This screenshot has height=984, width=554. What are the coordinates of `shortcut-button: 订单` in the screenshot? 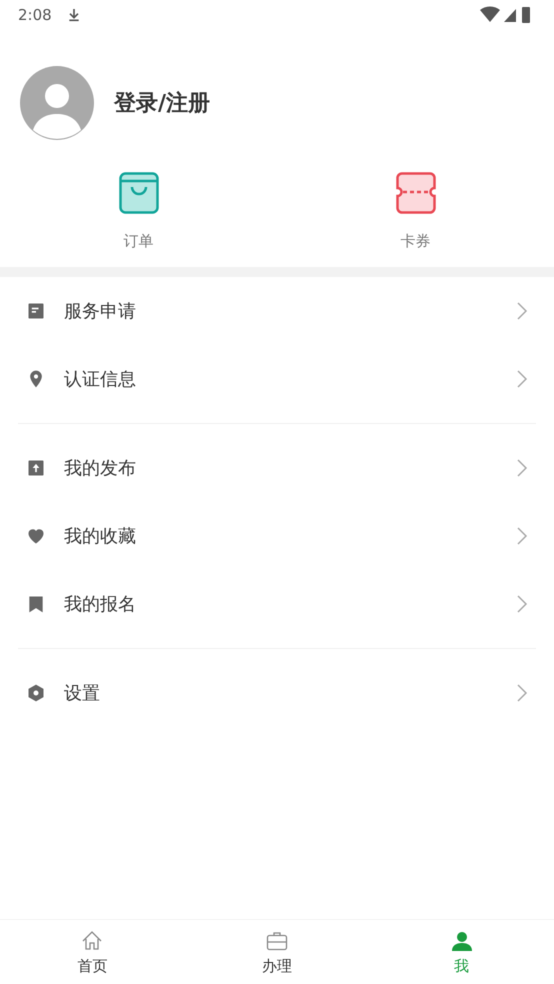 It's located at (138, 211).